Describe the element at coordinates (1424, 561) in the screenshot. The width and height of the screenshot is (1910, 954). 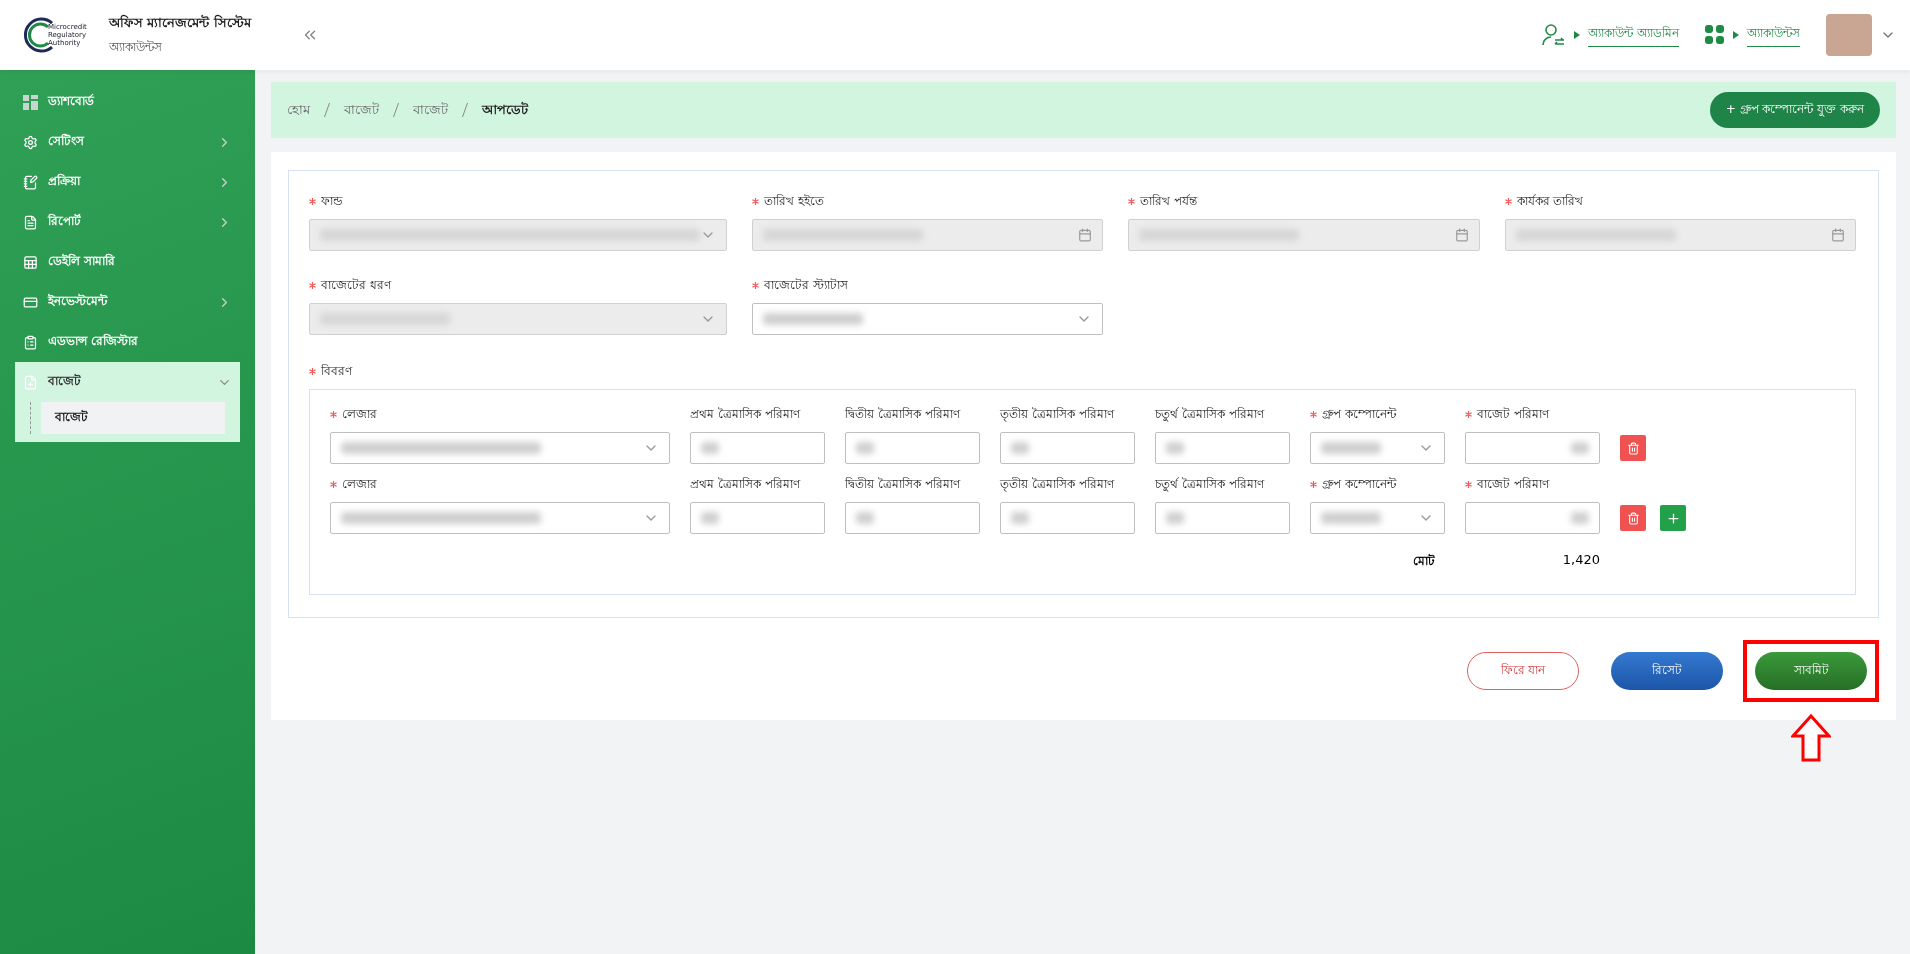
I see `total-label: মোট` at that location.